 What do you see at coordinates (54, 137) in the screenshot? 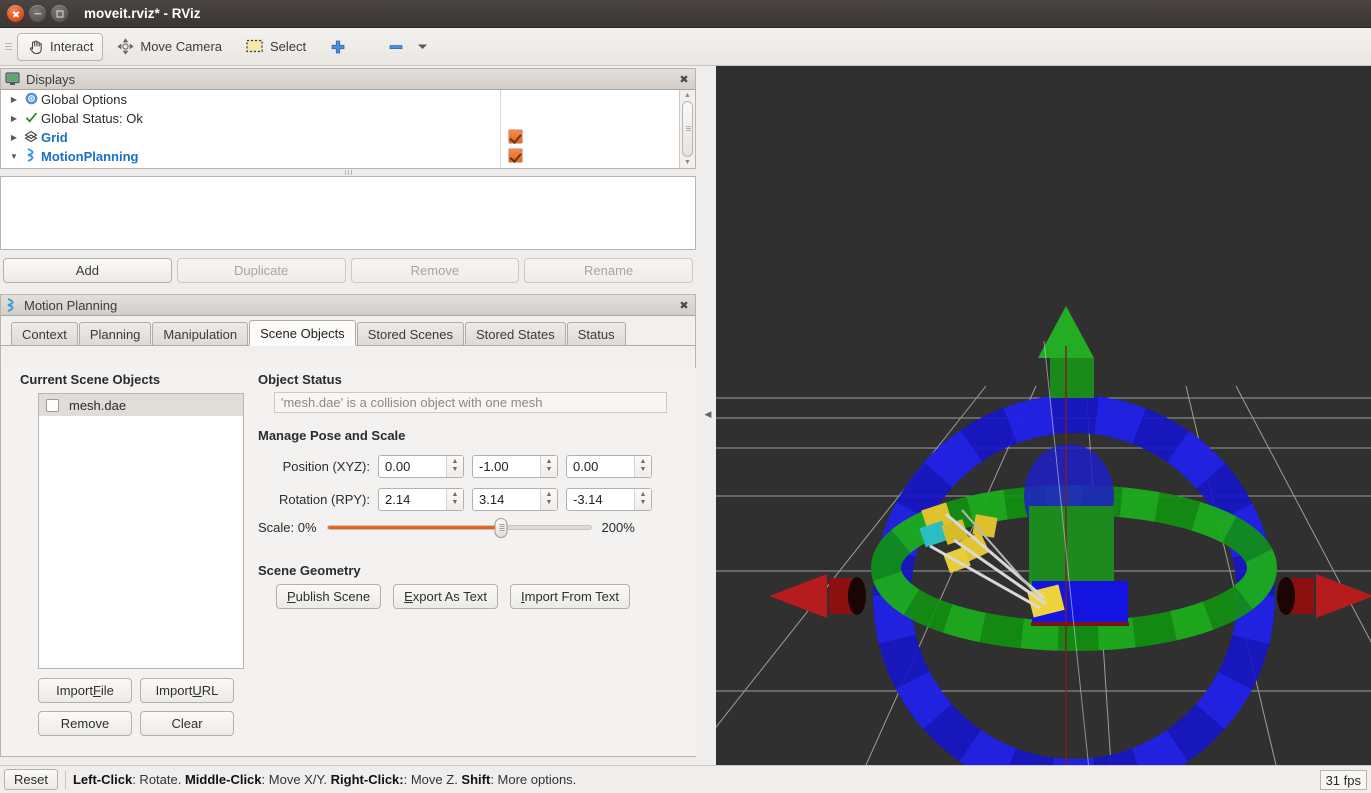
I see `tree-label: Grid` at bounding box center [54, 137].